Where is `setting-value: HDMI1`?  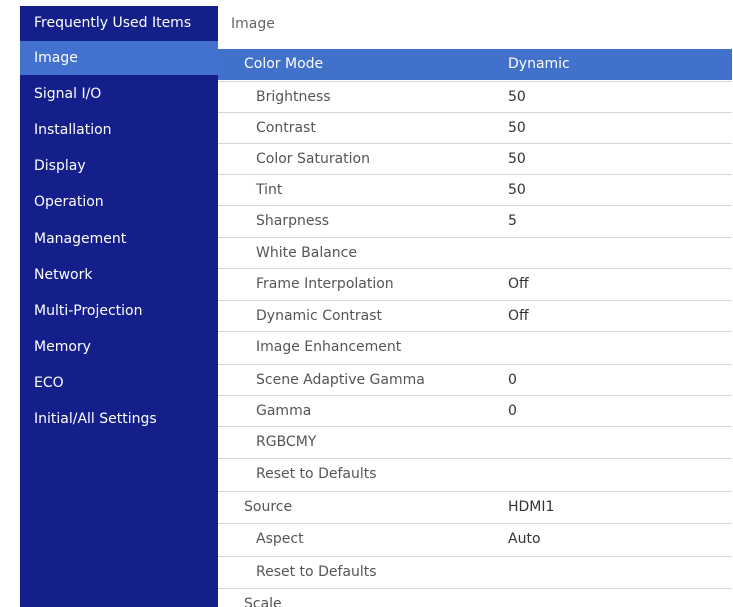 setting-value: HDMI1 is located at coordinates (531, 507).